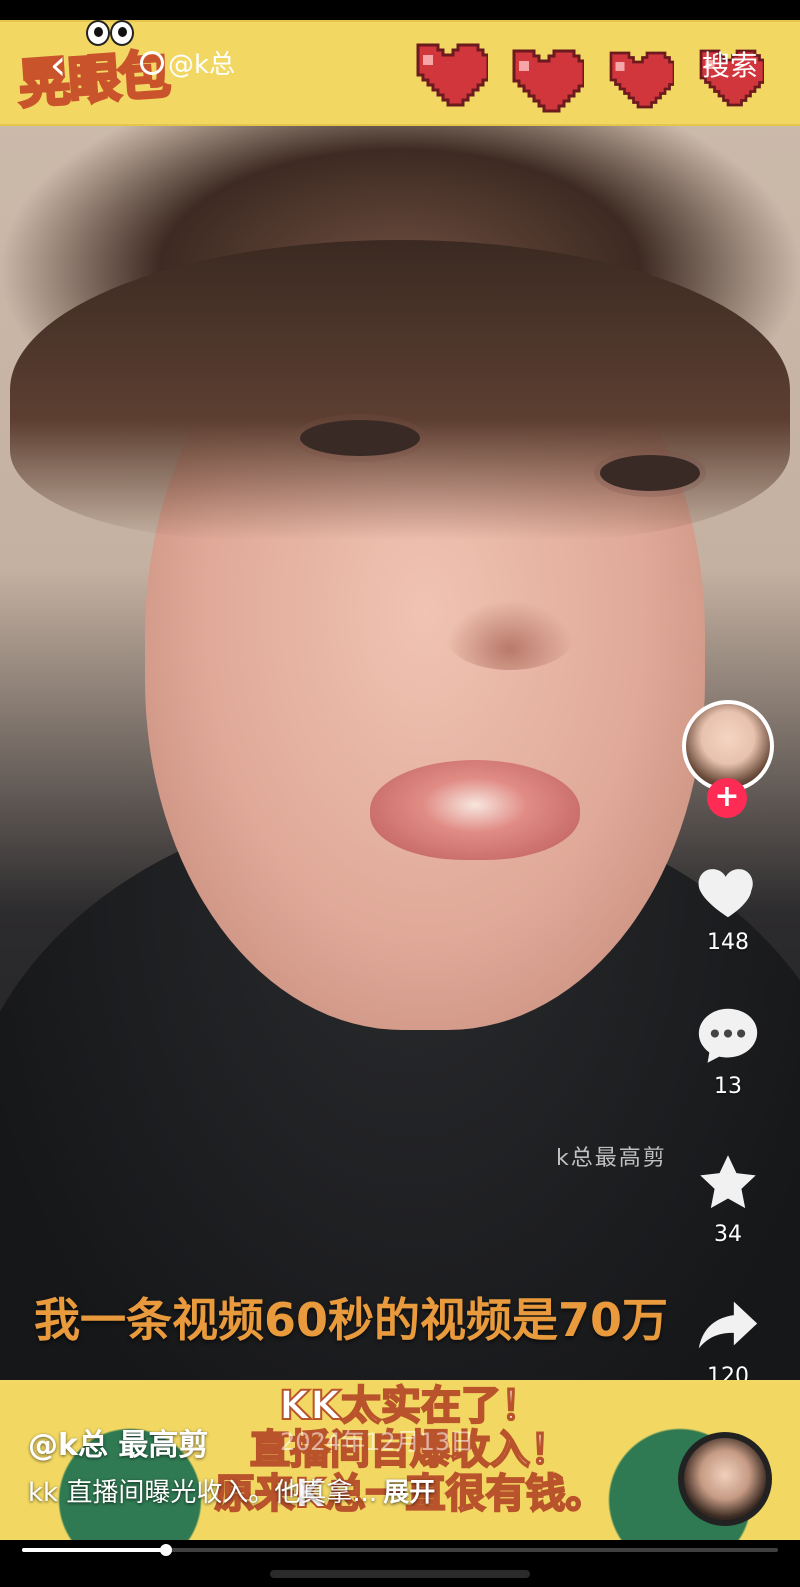  What do you see at coordinates (165, 1550) in the screenshot?
I see `progress-knob` at bounding box center [165, 1550].